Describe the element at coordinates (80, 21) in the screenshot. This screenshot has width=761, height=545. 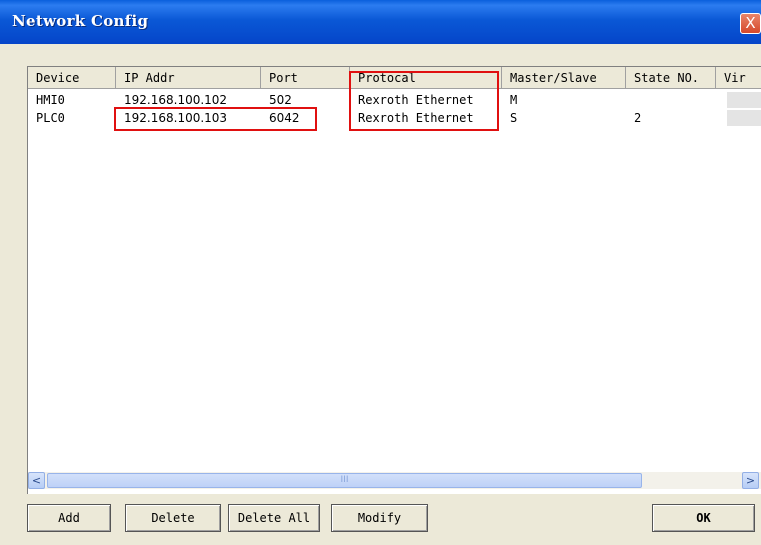
I see `window-title: Network Config` at that location.